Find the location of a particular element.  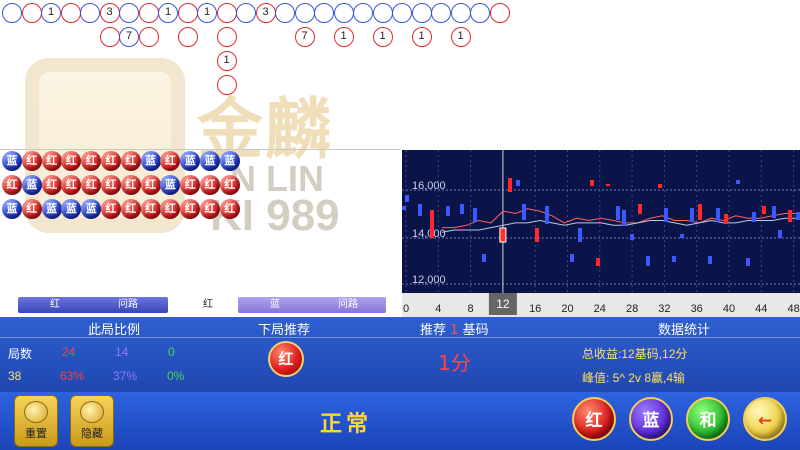

blue-count: 14 is located at coordinates (122, 352).